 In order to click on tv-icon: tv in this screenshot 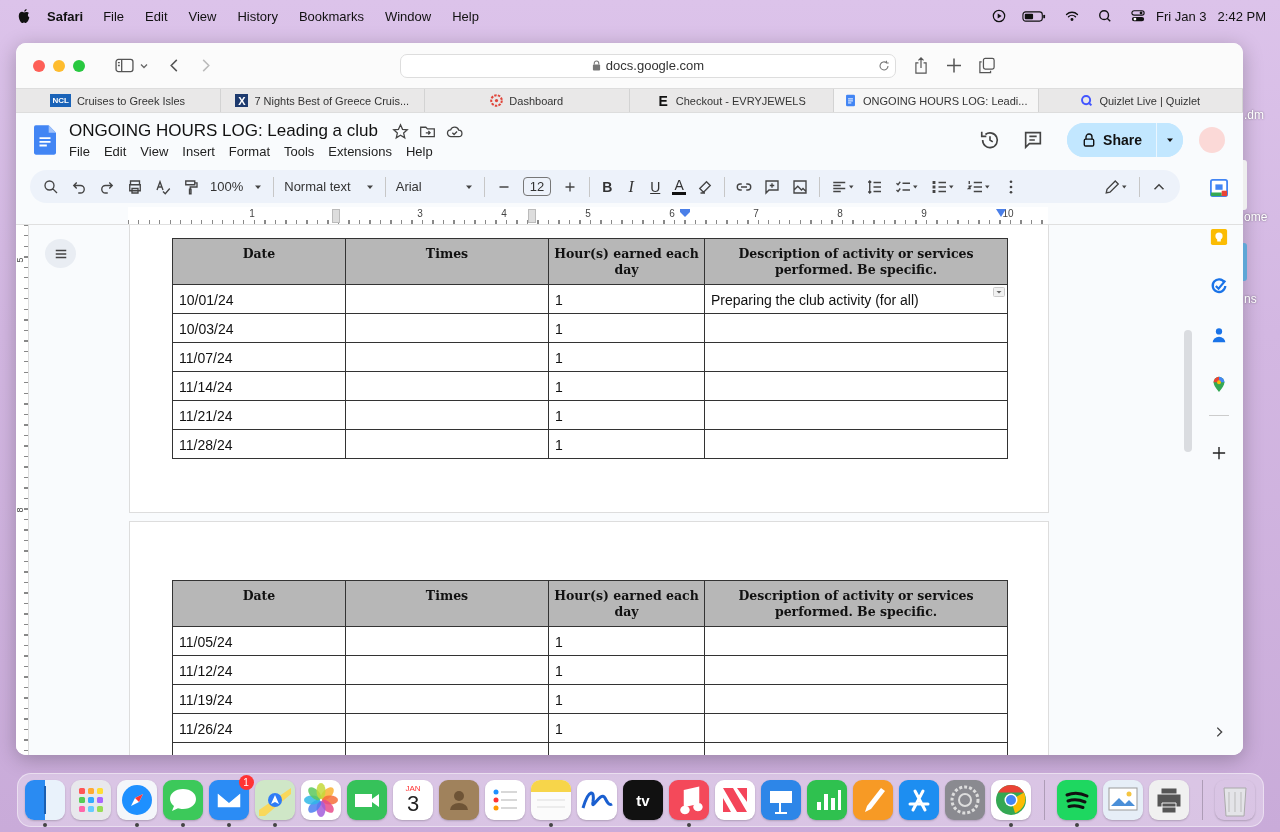, I will do `click(643, 800)`.